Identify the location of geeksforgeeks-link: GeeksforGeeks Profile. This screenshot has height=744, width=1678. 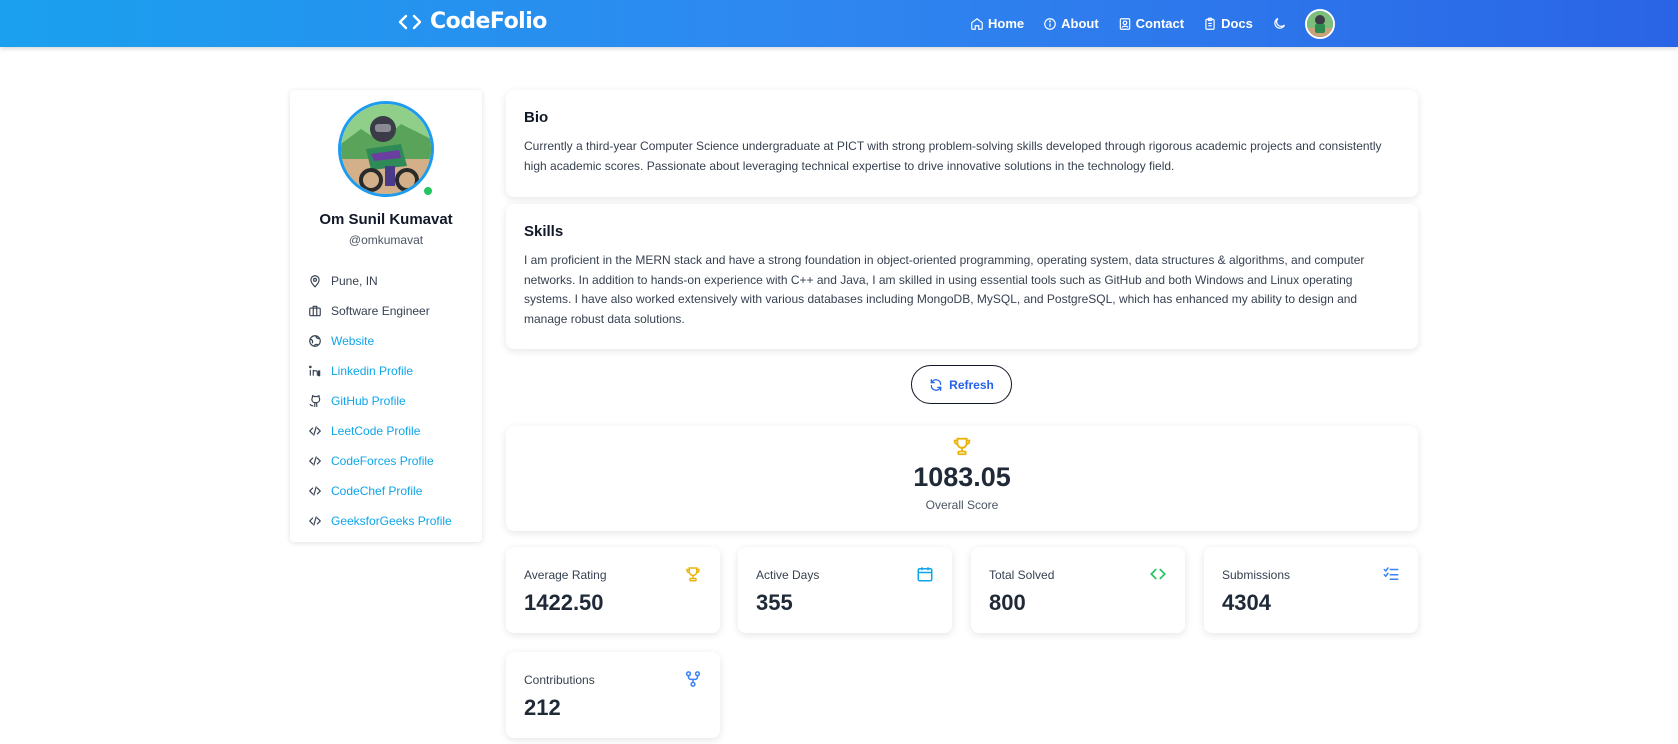
(393, 521).